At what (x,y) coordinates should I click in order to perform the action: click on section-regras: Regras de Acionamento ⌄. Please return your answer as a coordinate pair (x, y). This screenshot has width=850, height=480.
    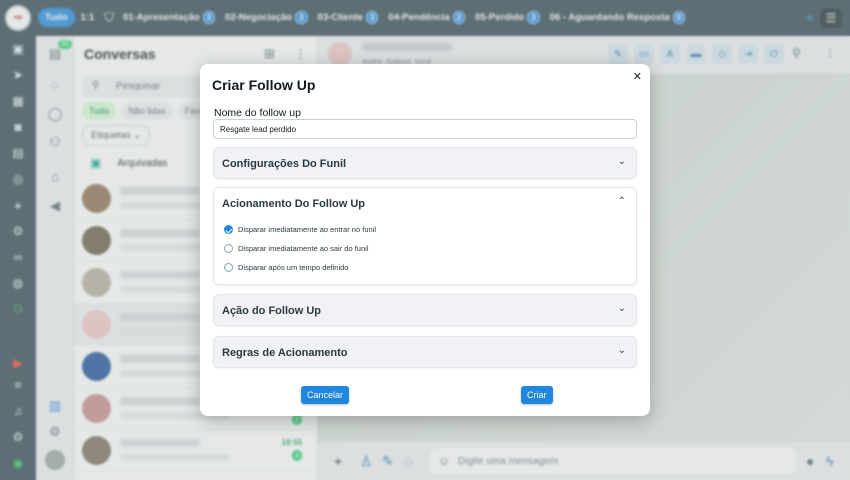
    Looking at the image, I should click on (425, 352).